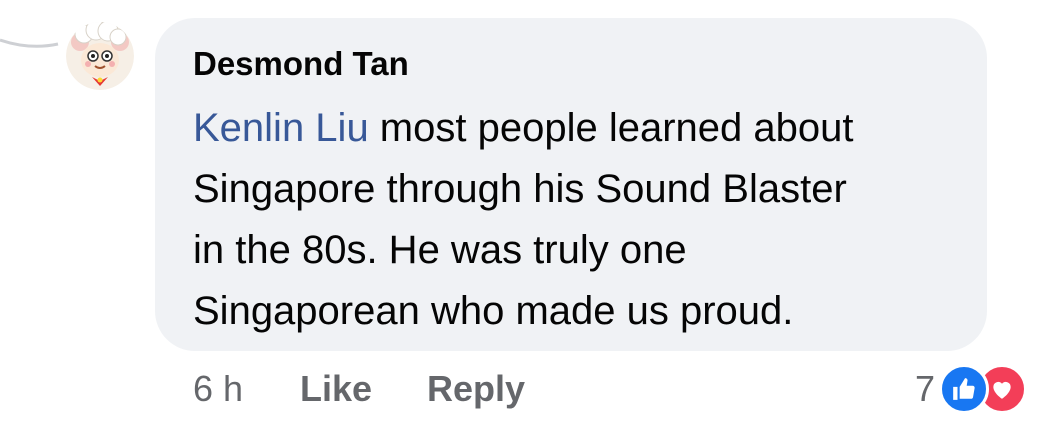  What do you see at coordinates (476, 389) in the screenshot?
I see `reply-button: Reply` at bounding box center [476, 389].